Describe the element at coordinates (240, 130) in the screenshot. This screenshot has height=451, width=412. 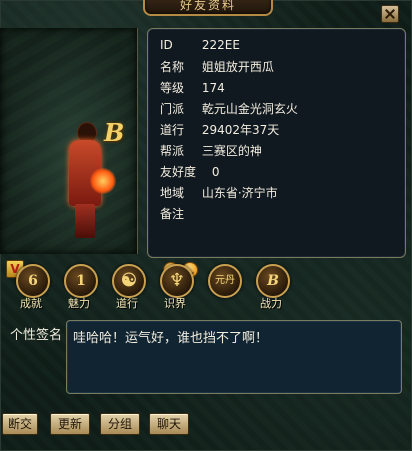
I see `info-value: 29402年37天` at that location.